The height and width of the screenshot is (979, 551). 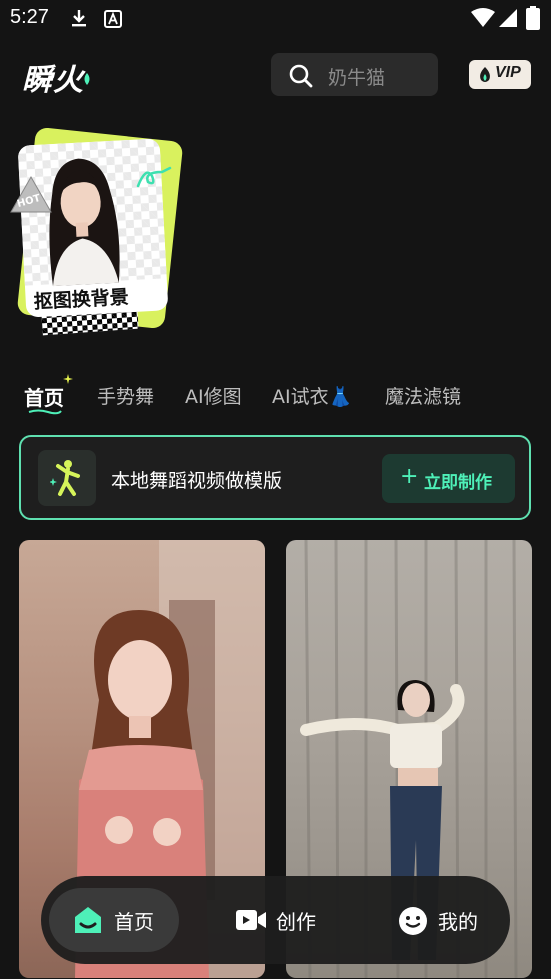 I want to click on nav-home: 首页, so click(x=114, y=920).